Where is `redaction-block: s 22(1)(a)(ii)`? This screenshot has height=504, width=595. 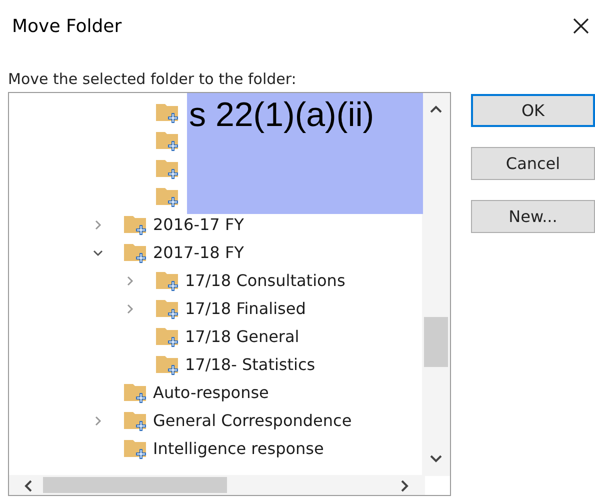
redaction-block: s 22(1)(a)(ii) is located at coordinates (305, 153).